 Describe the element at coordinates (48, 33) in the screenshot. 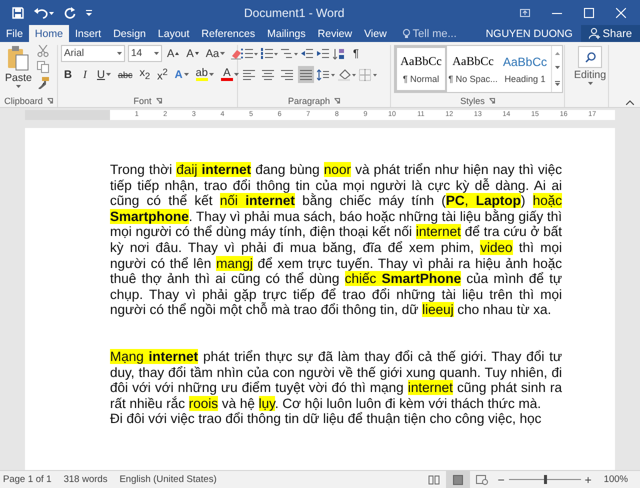

I see `ribbon-tab: Home` at that location.